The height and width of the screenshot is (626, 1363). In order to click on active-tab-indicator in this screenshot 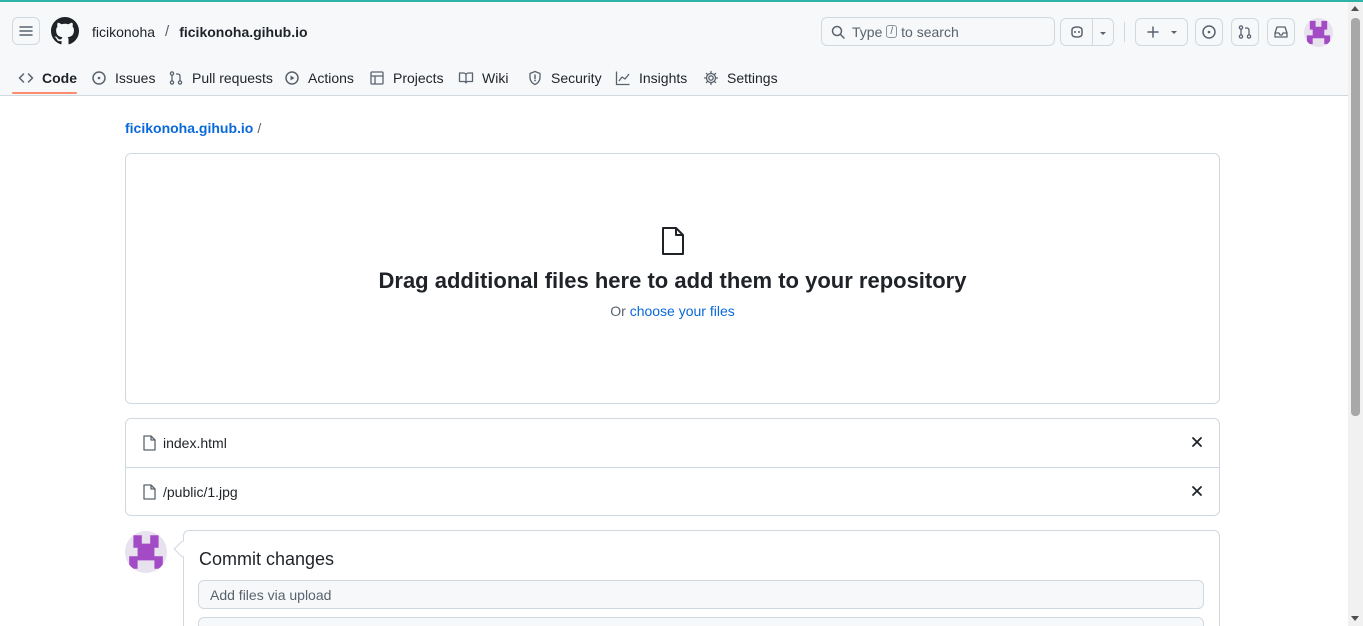, I will do `click(44, 93)`.